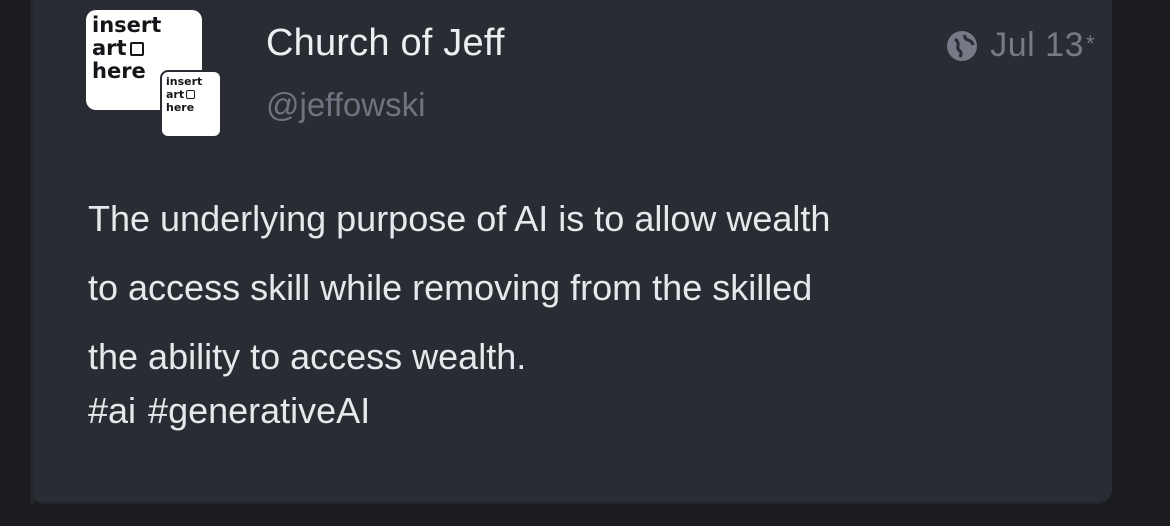  Describe the element at coordinates (385, 43) in the screenshot. I see `display-name: Church of Jeff` at that location.